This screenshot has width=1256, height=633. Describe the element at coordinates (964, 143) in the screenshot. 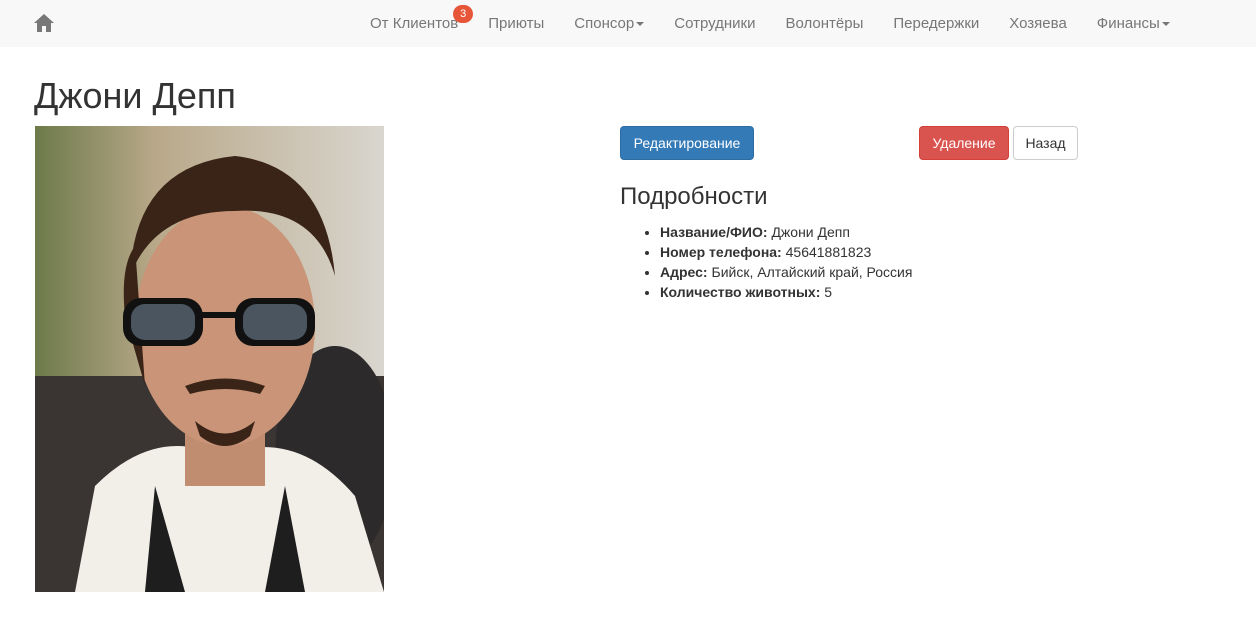

I see `delete-button: Удаление` at that location.